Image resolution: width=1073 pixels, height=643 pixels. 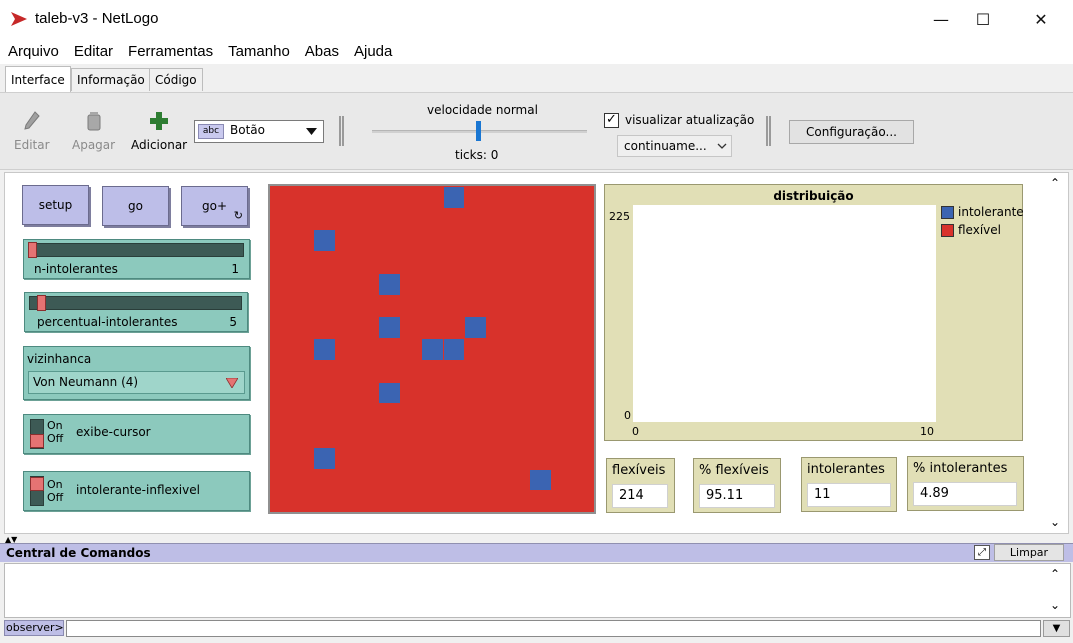 I want to click on monitor-label: intolerantes, so click(x=846, y=469).